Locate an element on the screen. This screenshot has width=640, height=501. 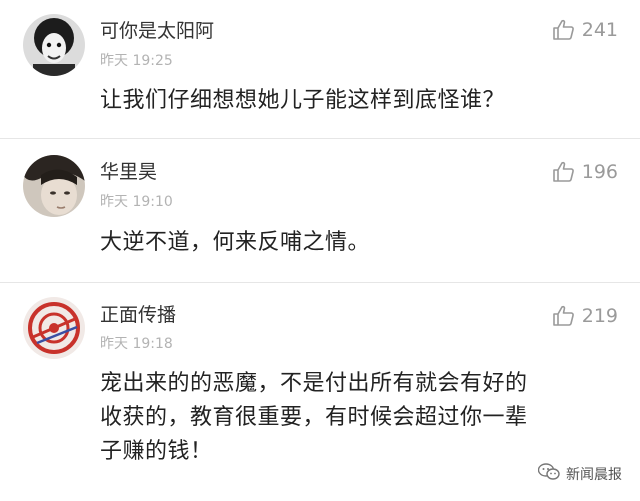
like-count: 219 is located at coordinates (599, 316).